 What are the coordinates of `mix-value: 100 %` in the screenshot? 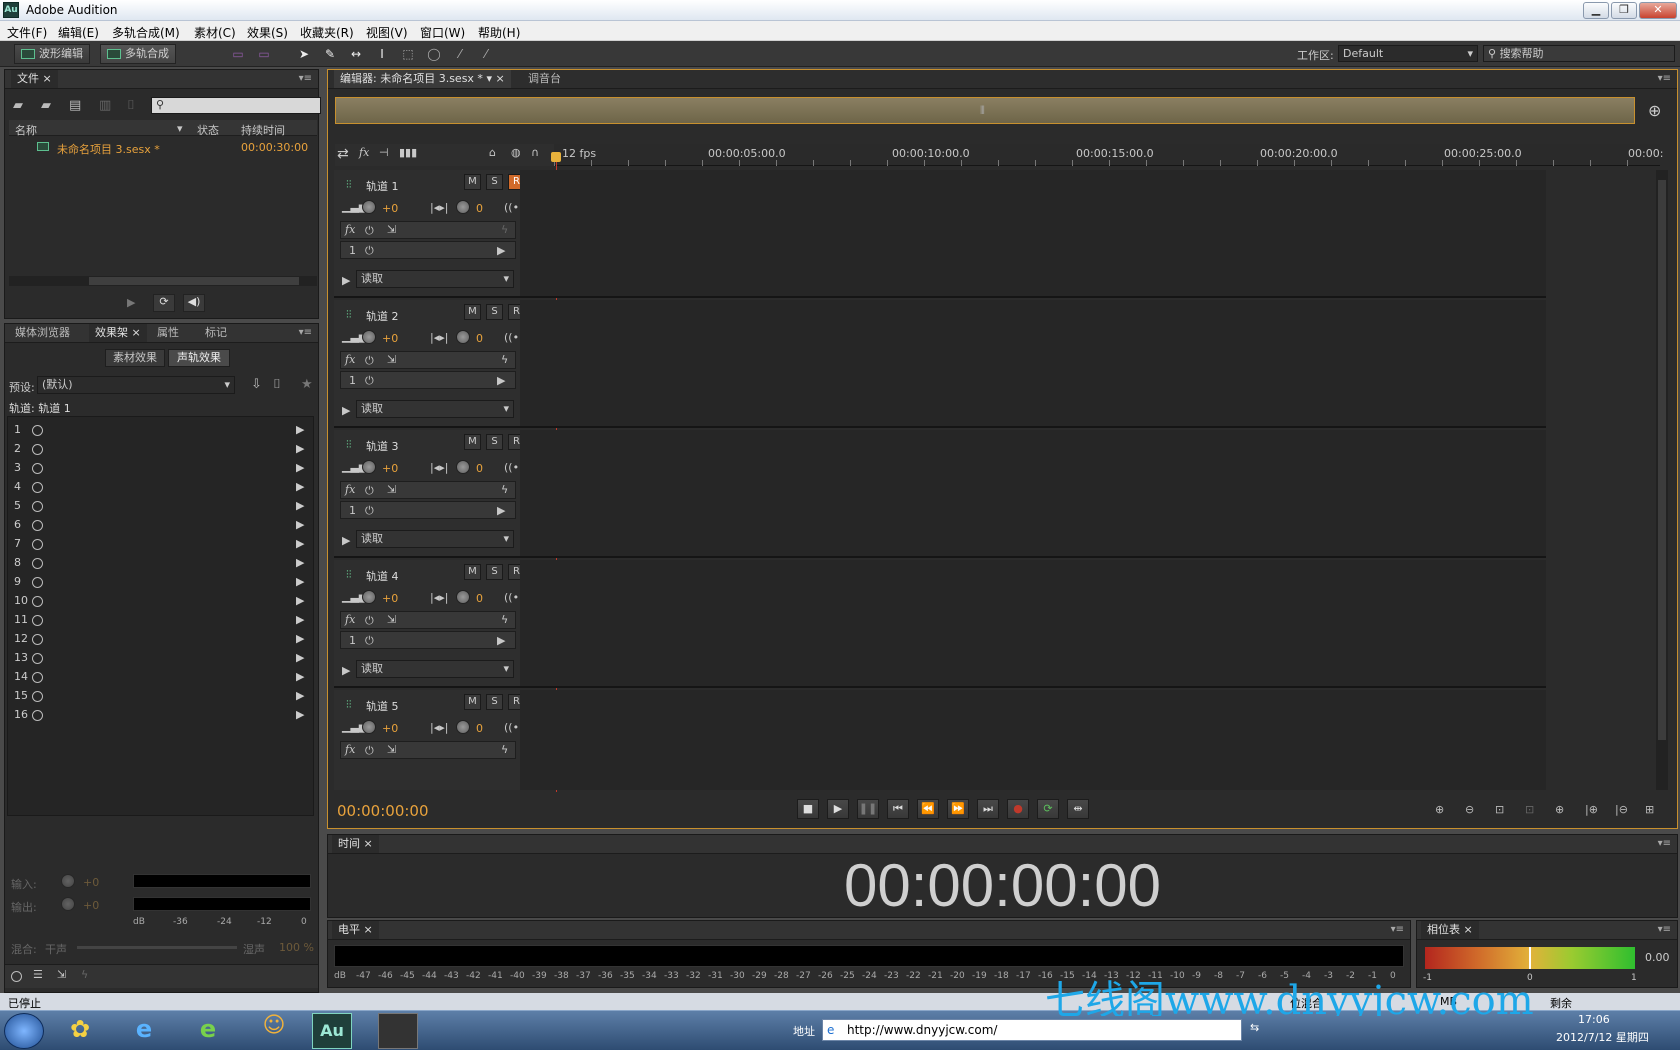 It's located at (296, 947).